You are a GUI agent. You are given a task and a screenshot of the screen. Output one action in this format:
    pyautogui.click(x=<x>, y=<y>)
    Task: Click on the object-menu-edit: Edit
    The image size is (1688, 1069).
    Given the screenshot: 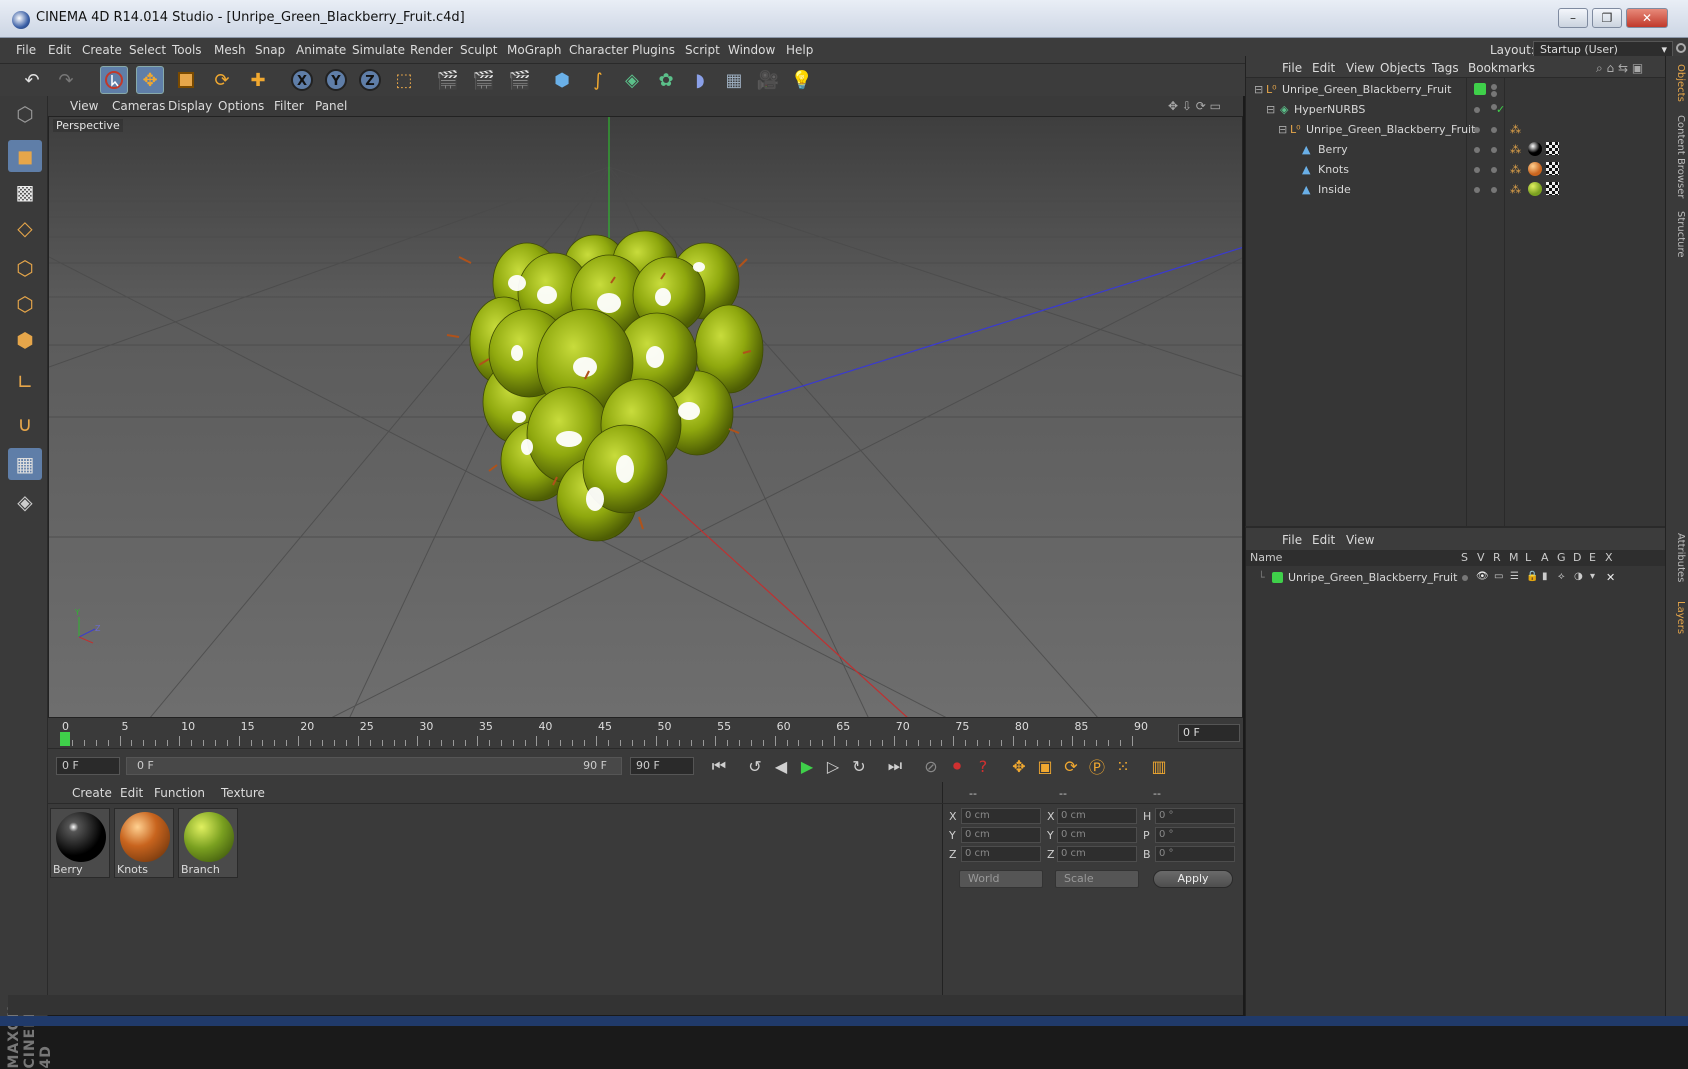 What is the action you would take?
    pyautogui.click(x=1323, y=68)
    